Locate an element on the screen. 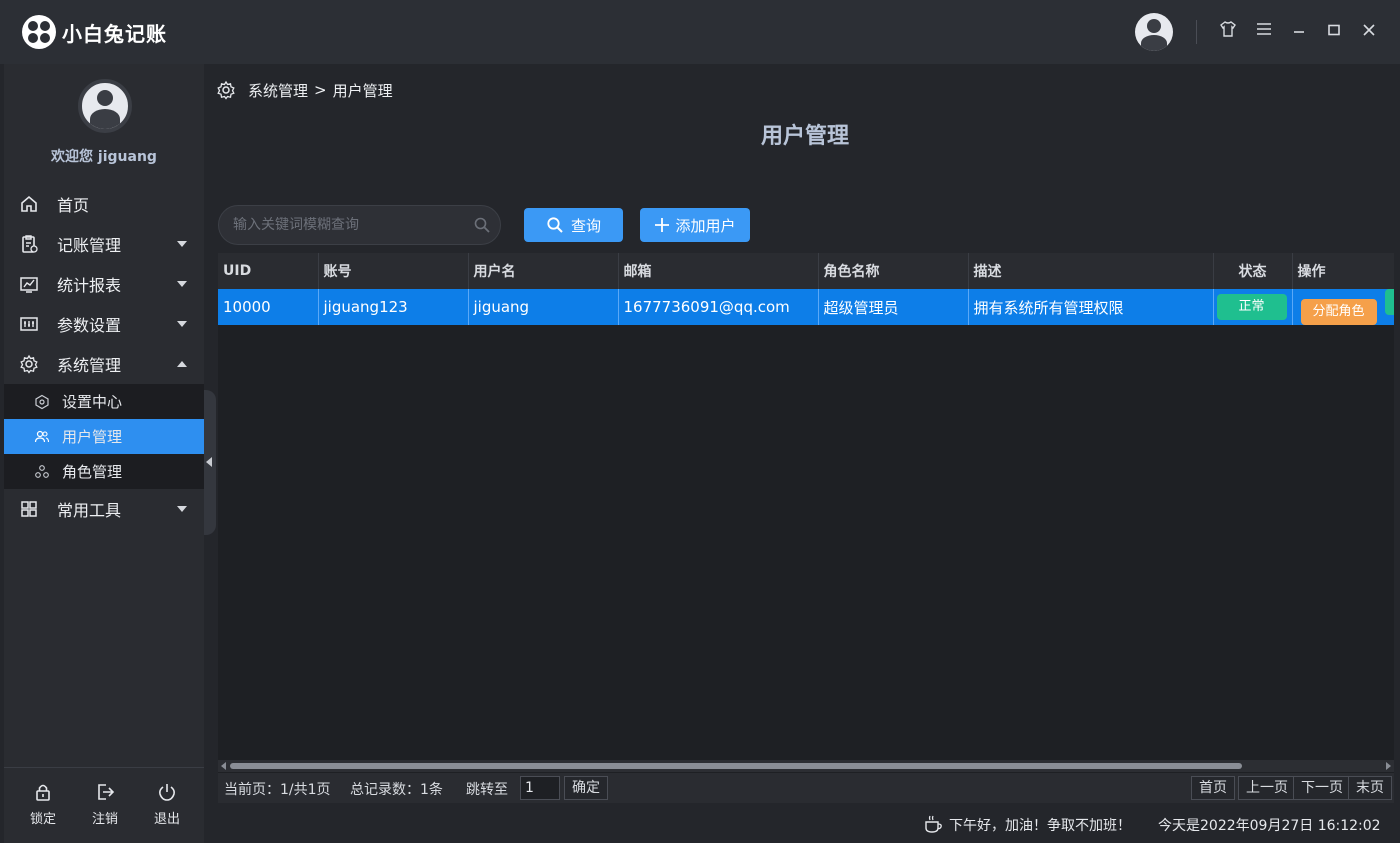  home-icon is located at coordinates (29, 204).